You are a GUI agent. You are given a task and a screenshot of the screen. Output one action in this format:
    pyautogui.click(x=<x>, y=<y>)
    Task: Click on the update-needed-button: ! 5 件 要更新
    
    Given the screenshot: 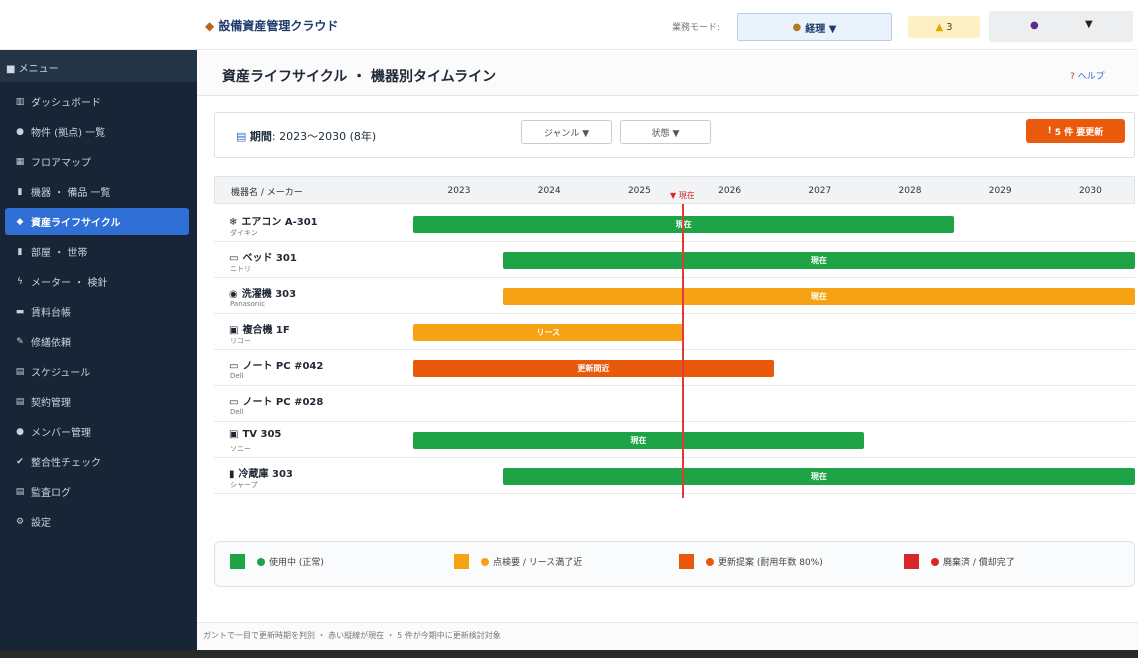 What is the action you would take?
    pyautogui.click(x=1075, y=131)
    